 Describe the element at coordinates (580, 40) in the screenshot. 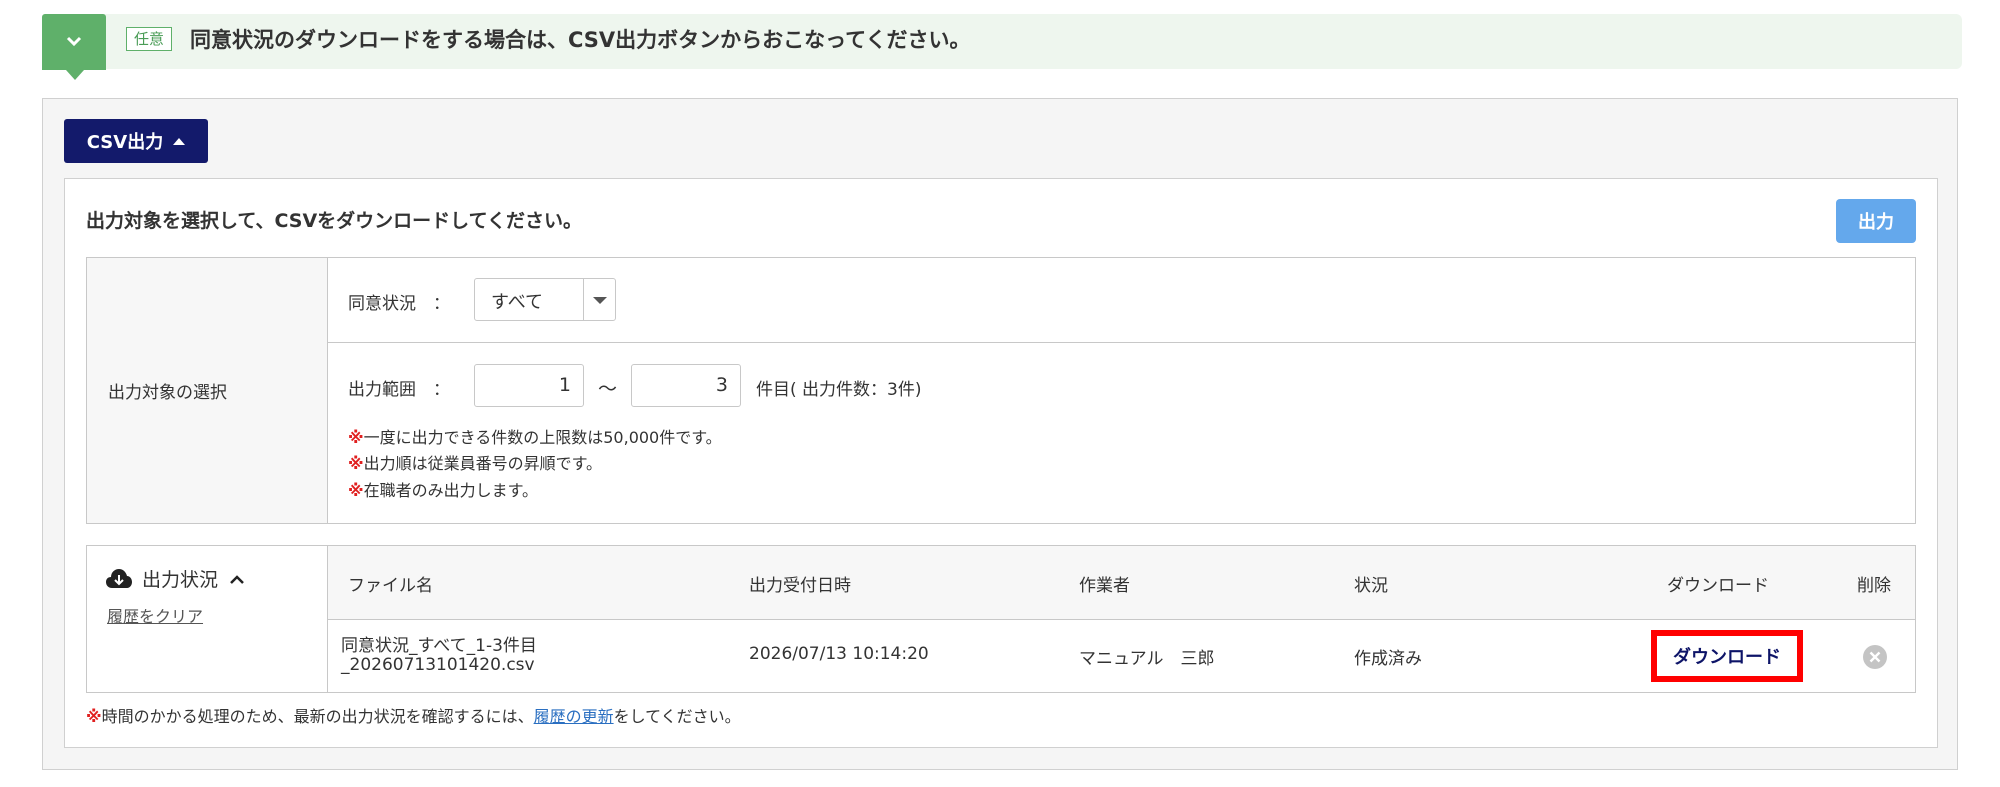

I see `banner-message: 同意状況のダウンロードをする場合は、CSV出力ボタンからおこなってください。` at that location.